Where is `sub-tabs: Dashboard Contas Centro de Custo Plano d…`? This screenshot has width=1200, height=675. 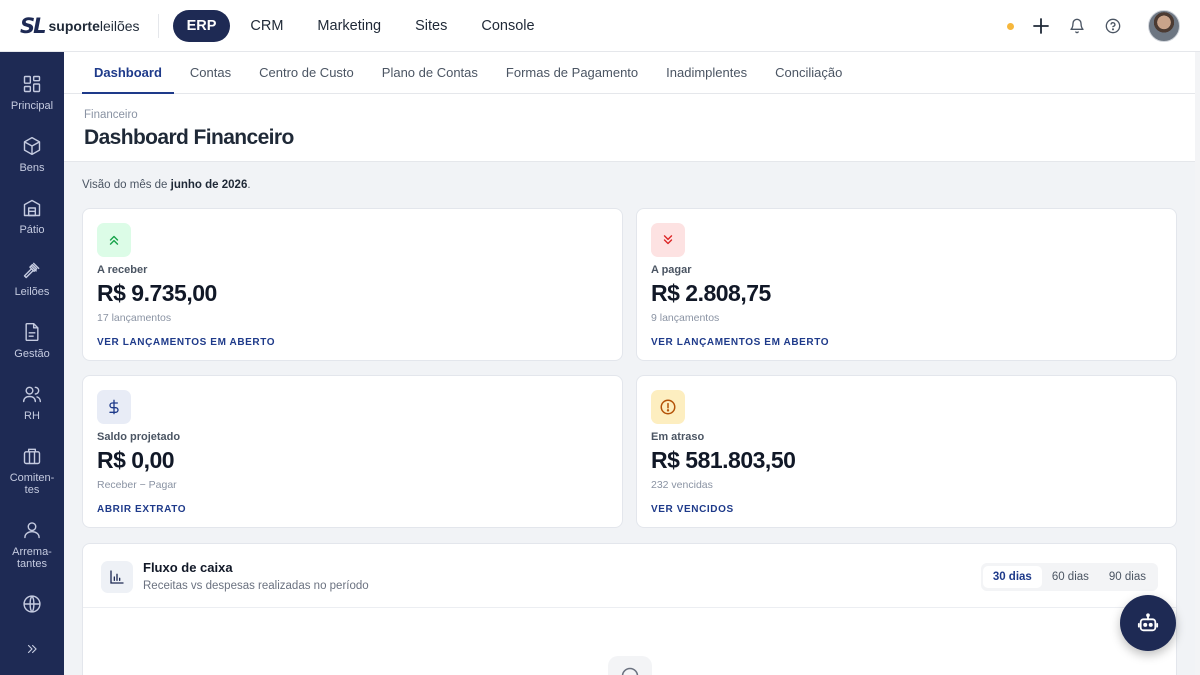 sub-tabs: Dashboard Contas Centro de Custo Plano d… is located at coordinates (629, 73).